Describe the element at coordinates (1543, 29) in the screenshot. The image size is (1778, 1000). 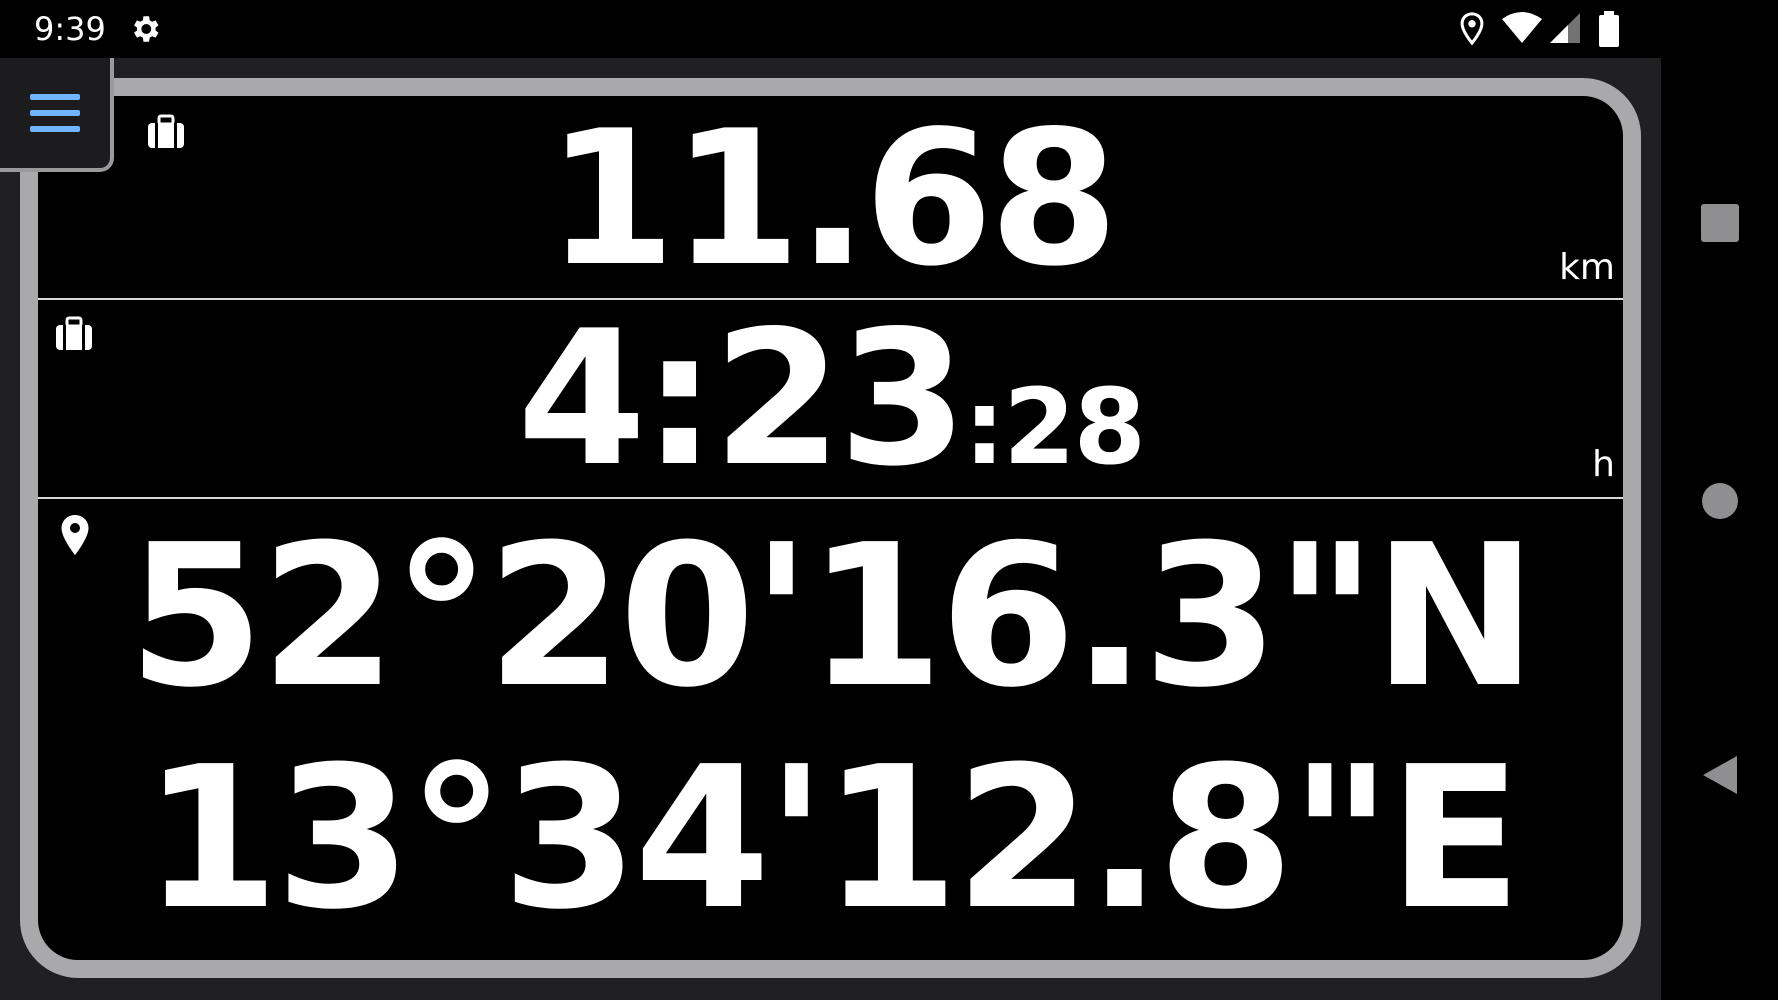
I see `status-icons` at that location.